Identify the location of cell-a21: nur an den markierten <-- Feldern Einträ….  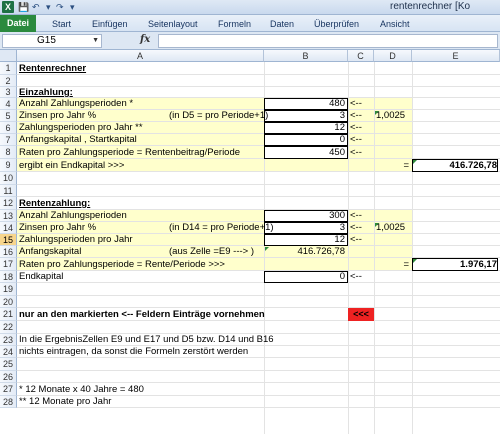
(142, 314).